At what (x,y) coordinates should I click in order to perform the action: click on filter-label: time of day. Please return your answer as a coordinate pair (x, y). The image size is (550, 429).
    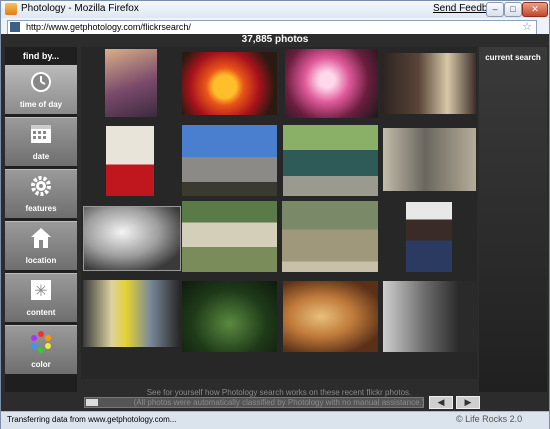
    Looking at the image, I should click on (41, 104).